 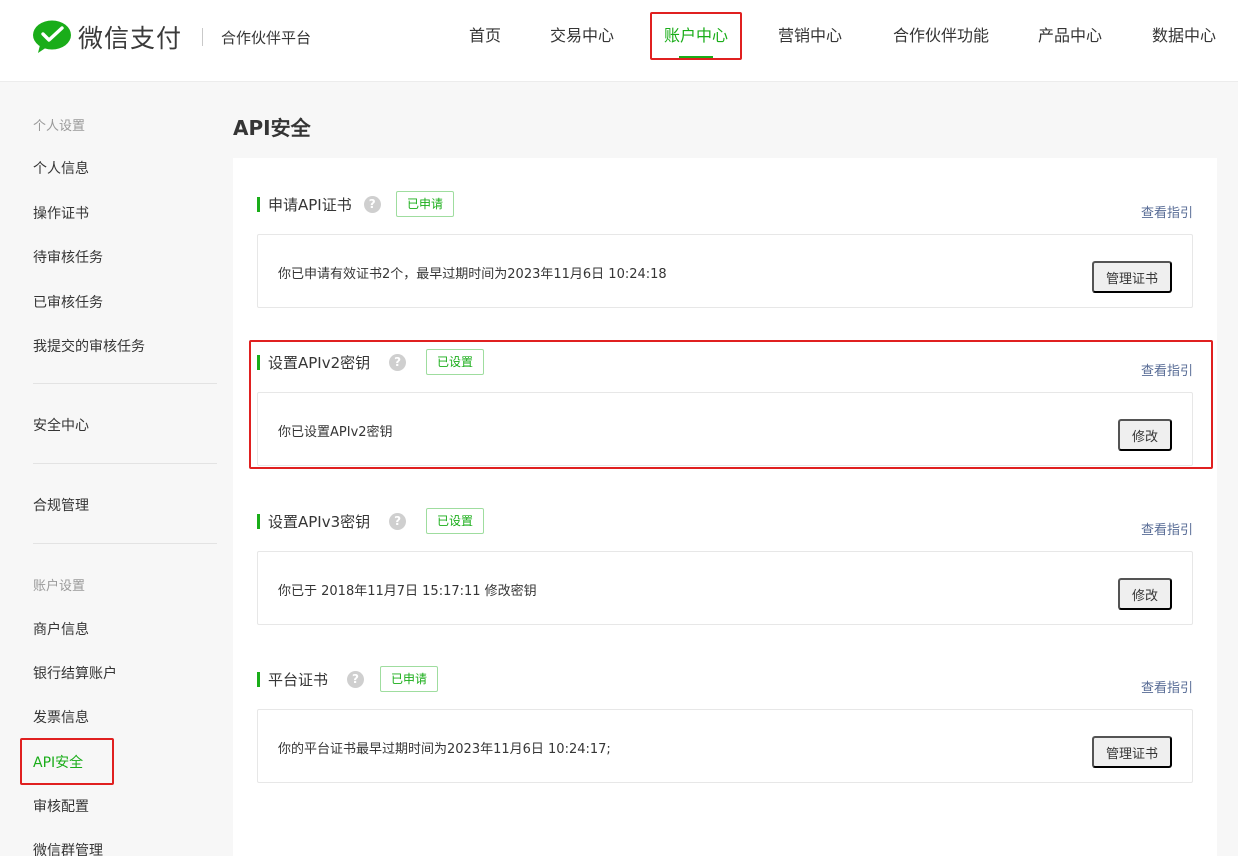 What do you see at coordinates (68, 302) in the screenshot?
I see `sidebar-item-reviewed: 已审核任务` at bounding box center [68, 302].